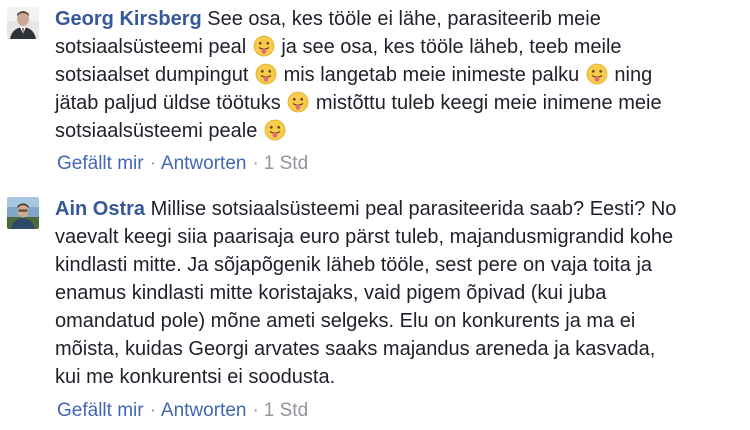 This screenshot has width=750, height=430. What do you see at coordinates (431, 75) in the screenshot?
I see `comment-text-fragment: mis langetab meie inimeste palku` at bounding box center [431, 75].